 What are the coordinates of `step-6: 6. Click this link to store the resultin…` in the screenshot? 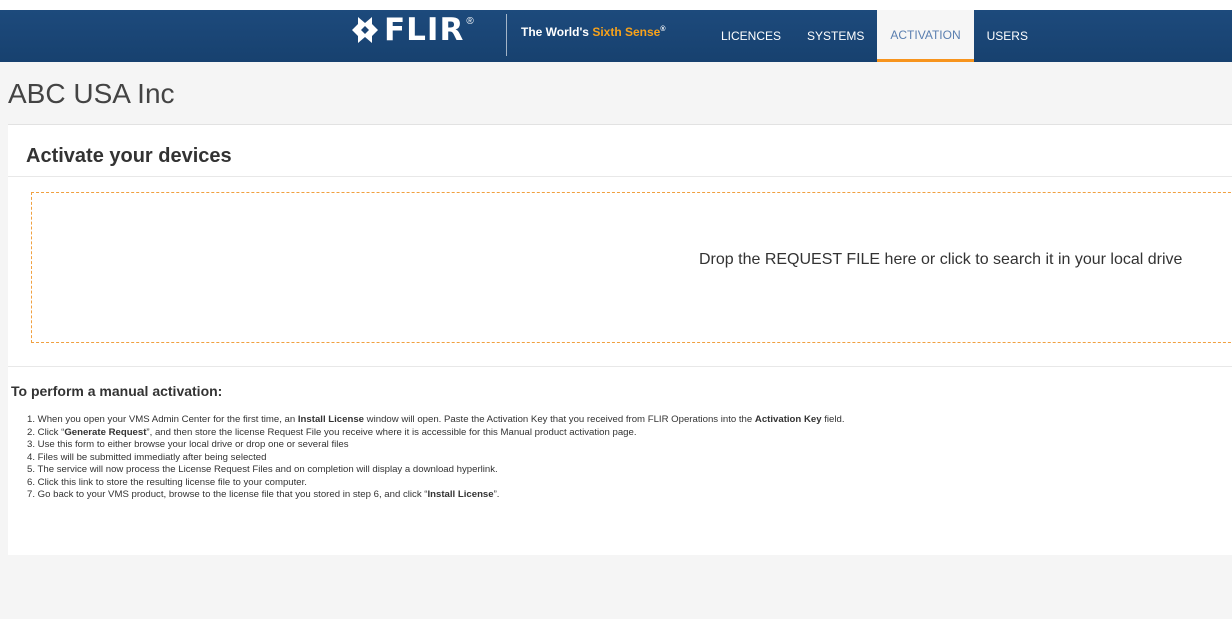 It's located at (167, 482).